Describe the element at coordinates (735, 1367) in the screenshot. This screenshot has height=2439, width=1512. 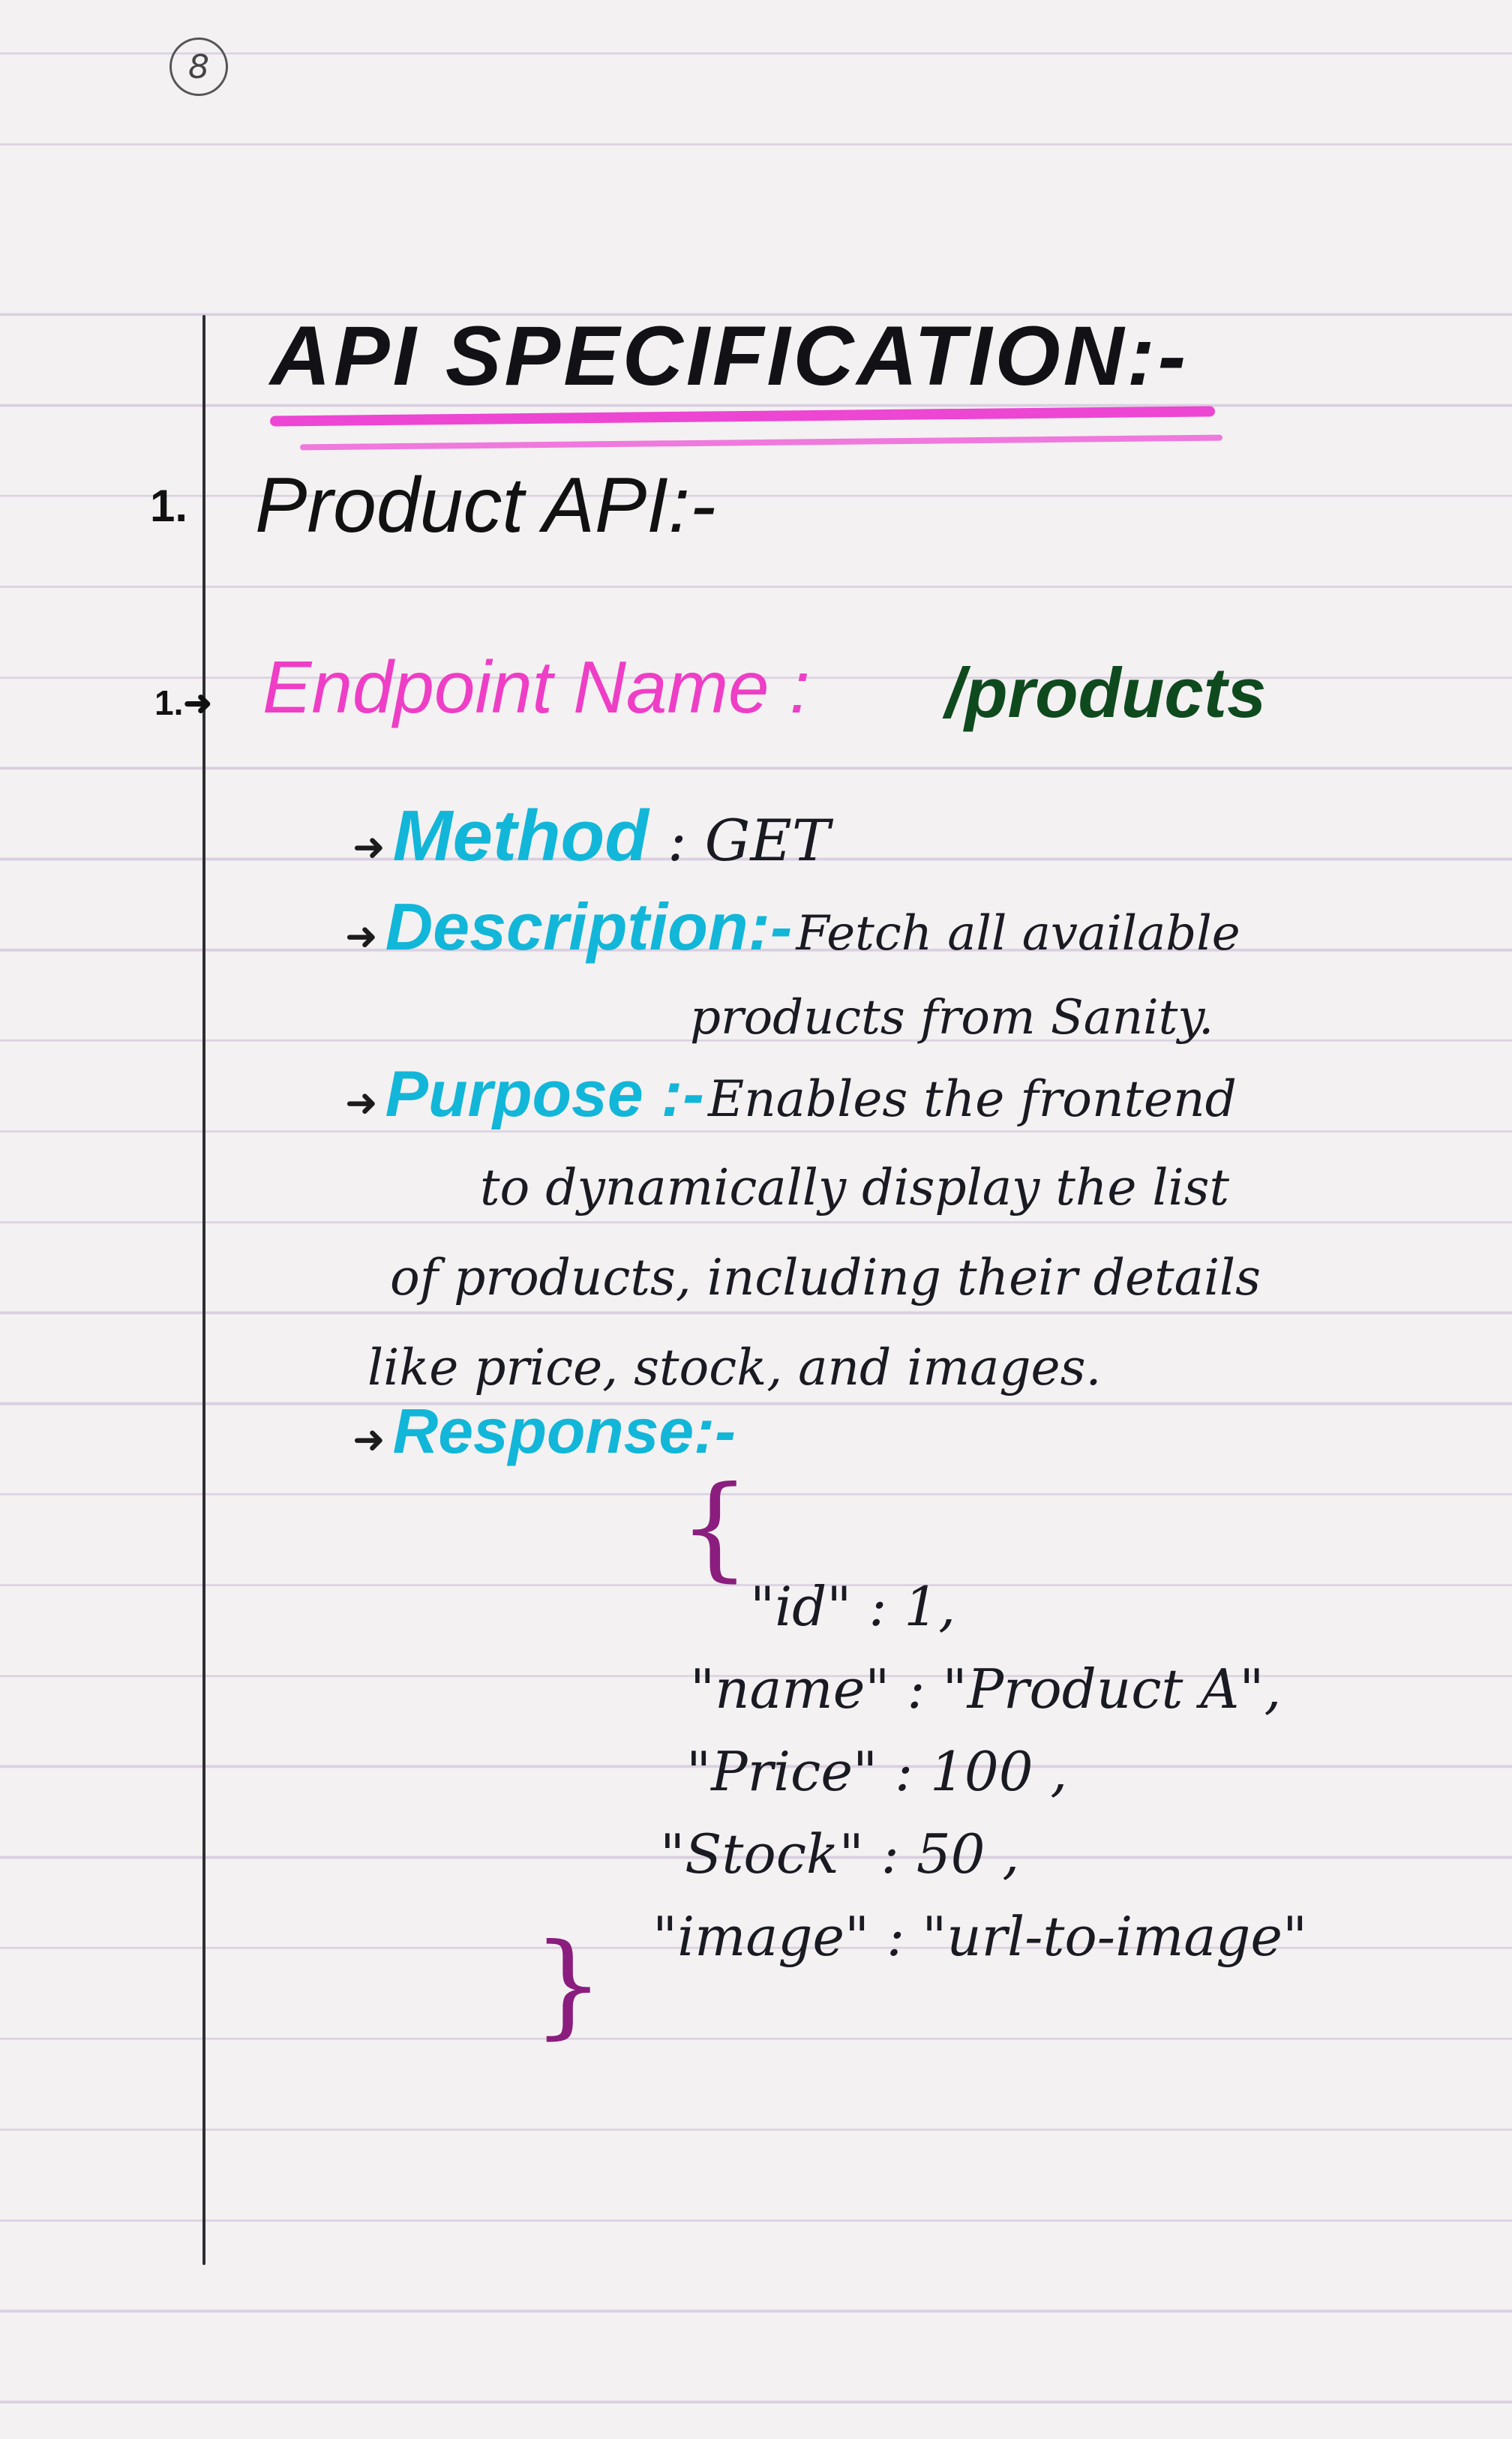
I see `purpose-line-4: like price, stock, and images.` at that location.